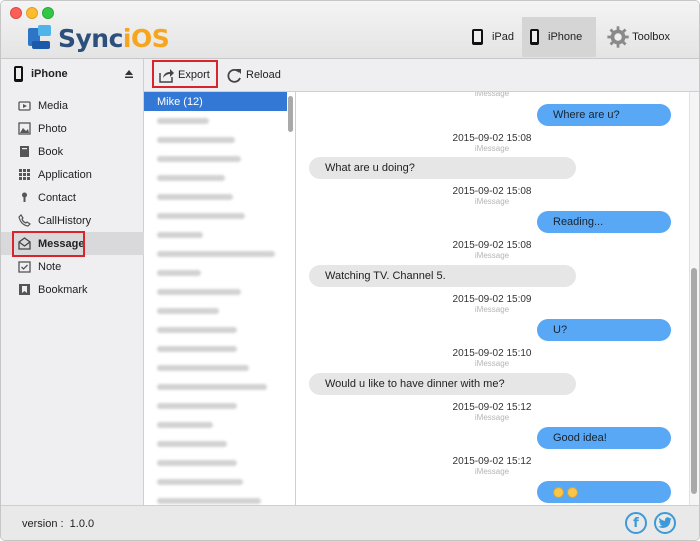 The image size is (700, 541). I want to click on received-message-bubble: Would u like to have dinner with me?, so click(442, 384).